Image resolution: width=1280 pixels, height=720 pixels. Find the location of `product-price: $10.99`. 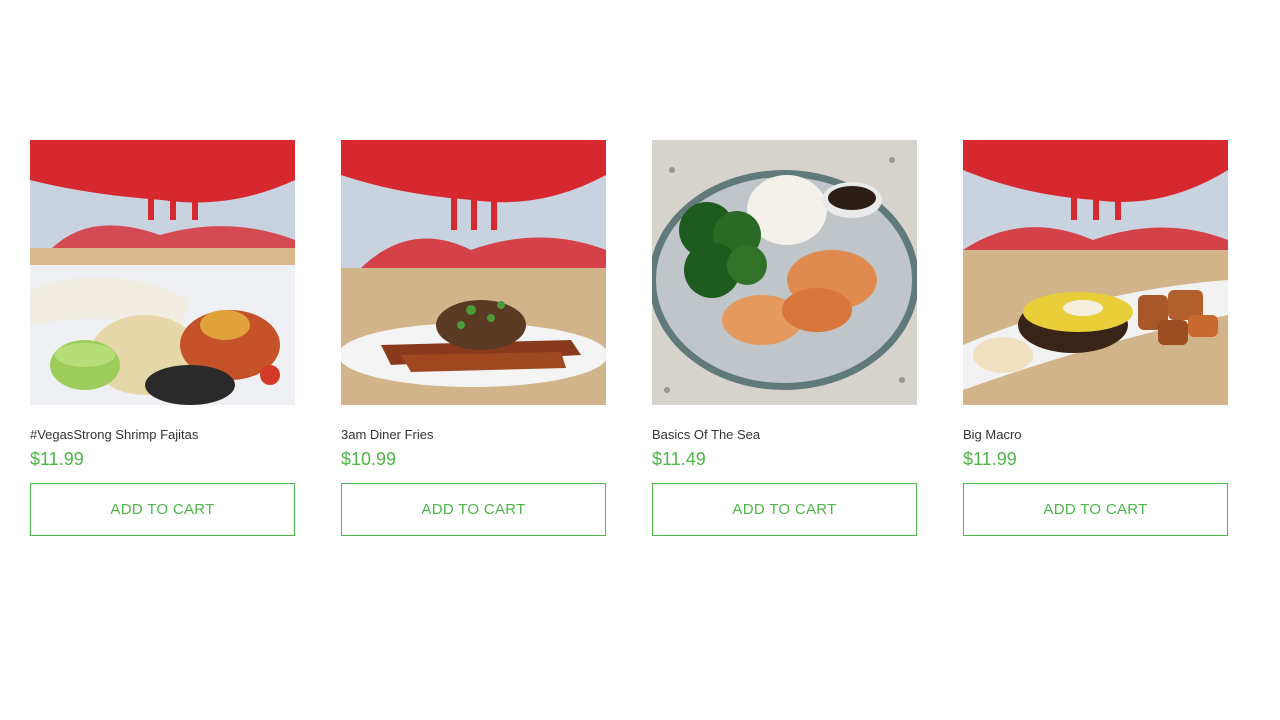

product-price: $10.99 is located at coordinates (369, 459).